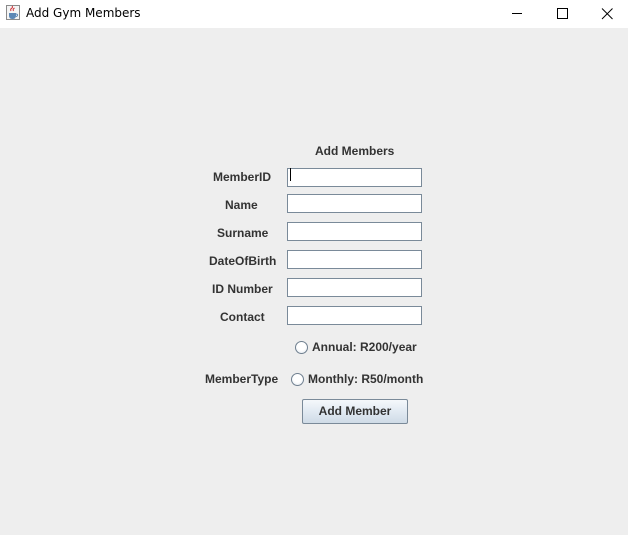 The width and height of the screenshot is (628, 535). Describe the element at coordinates (354, 315) in the screenshot. I see `contact-field` at that location.